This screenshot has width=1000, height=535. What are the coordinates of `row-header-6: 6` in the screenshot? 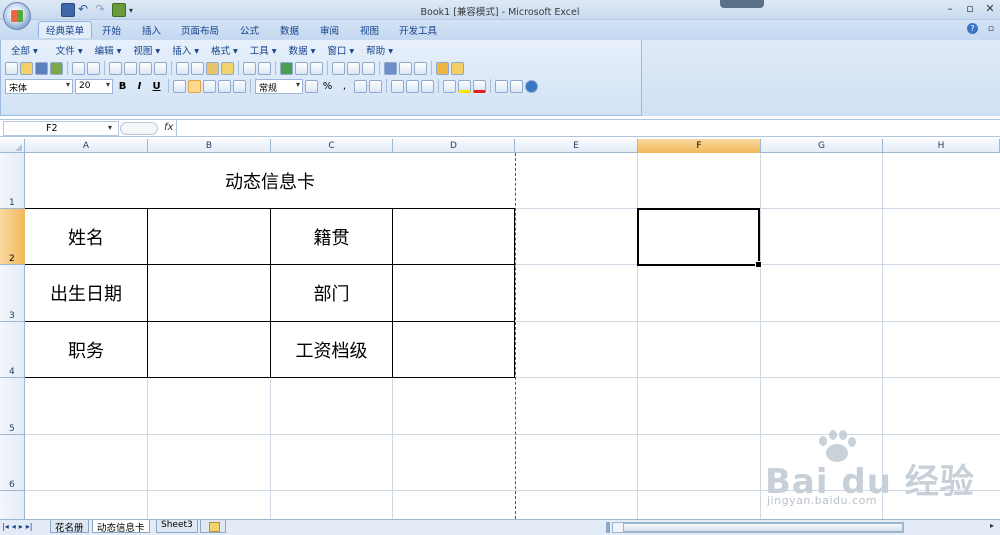 It's located at (12, 463).